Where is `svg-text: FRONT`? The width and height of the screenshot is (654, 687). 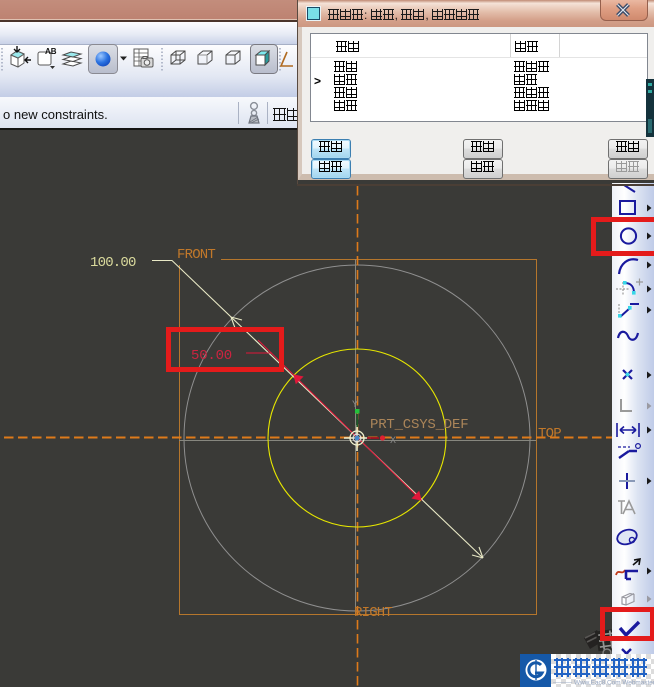 svg-text: FRONT is located at coordinates (196, 255).